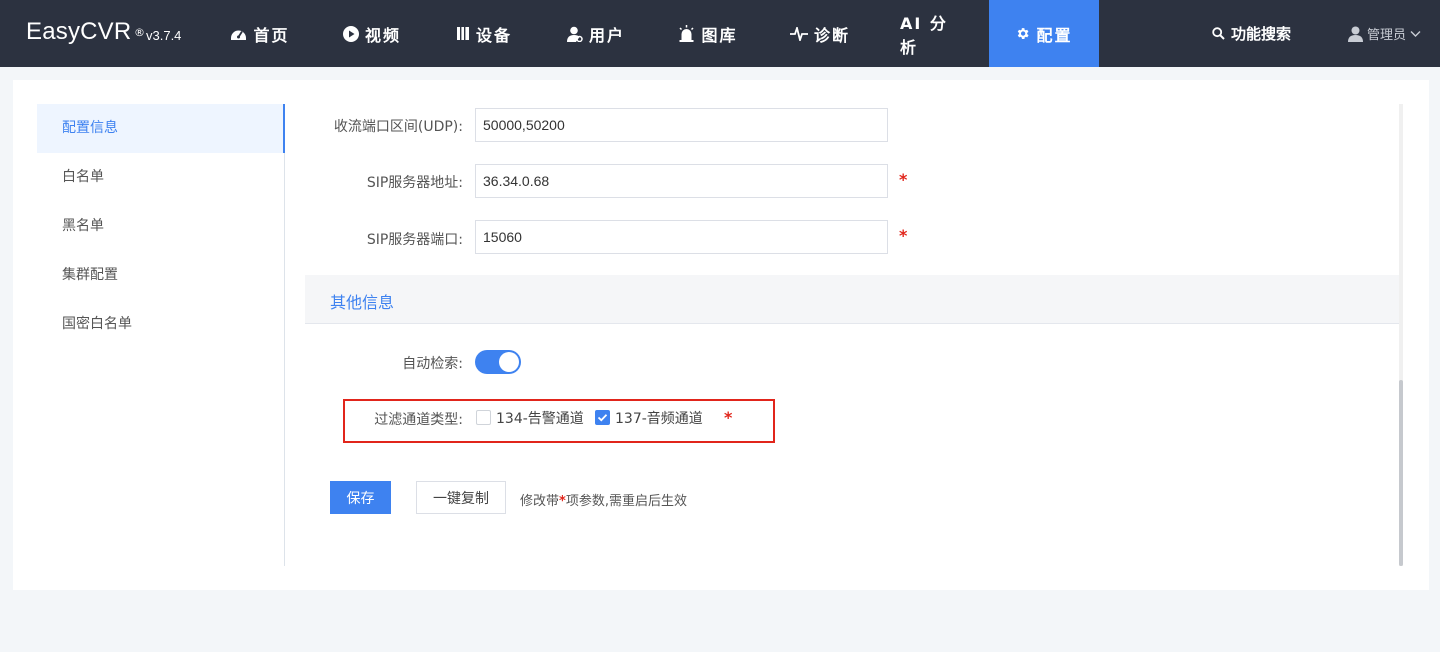  Describe the element at coordinates (161, 128) in the screenshot. I see `sidebar-item-config-info: 配置信息` at that location.